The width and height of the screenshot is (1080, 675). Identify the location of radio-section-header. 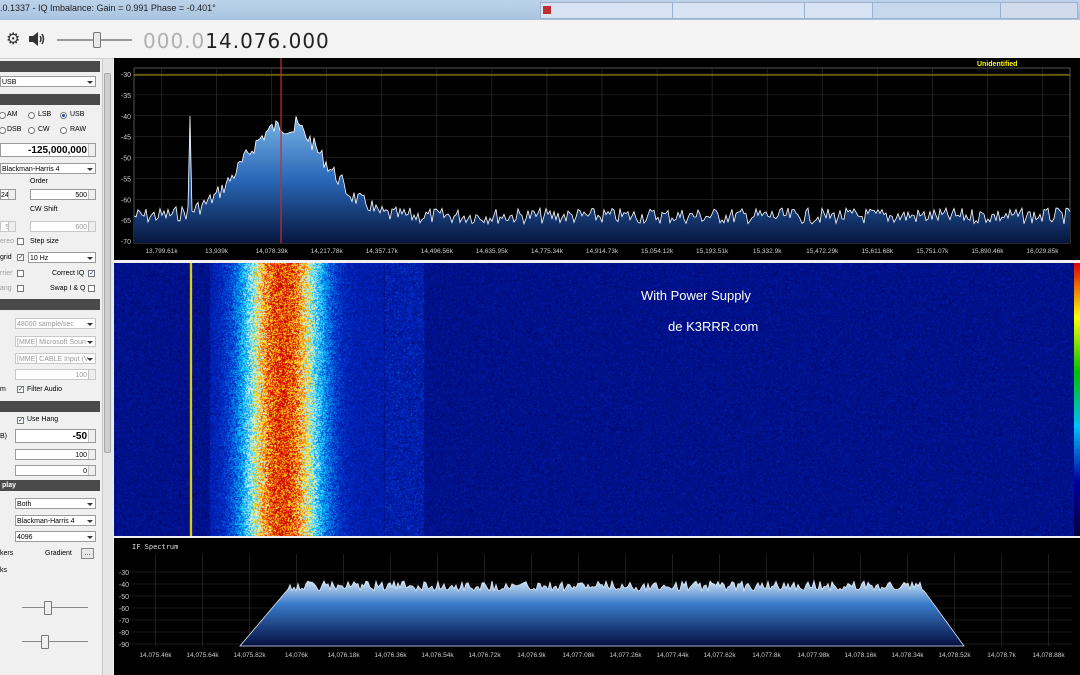
(50, 66).